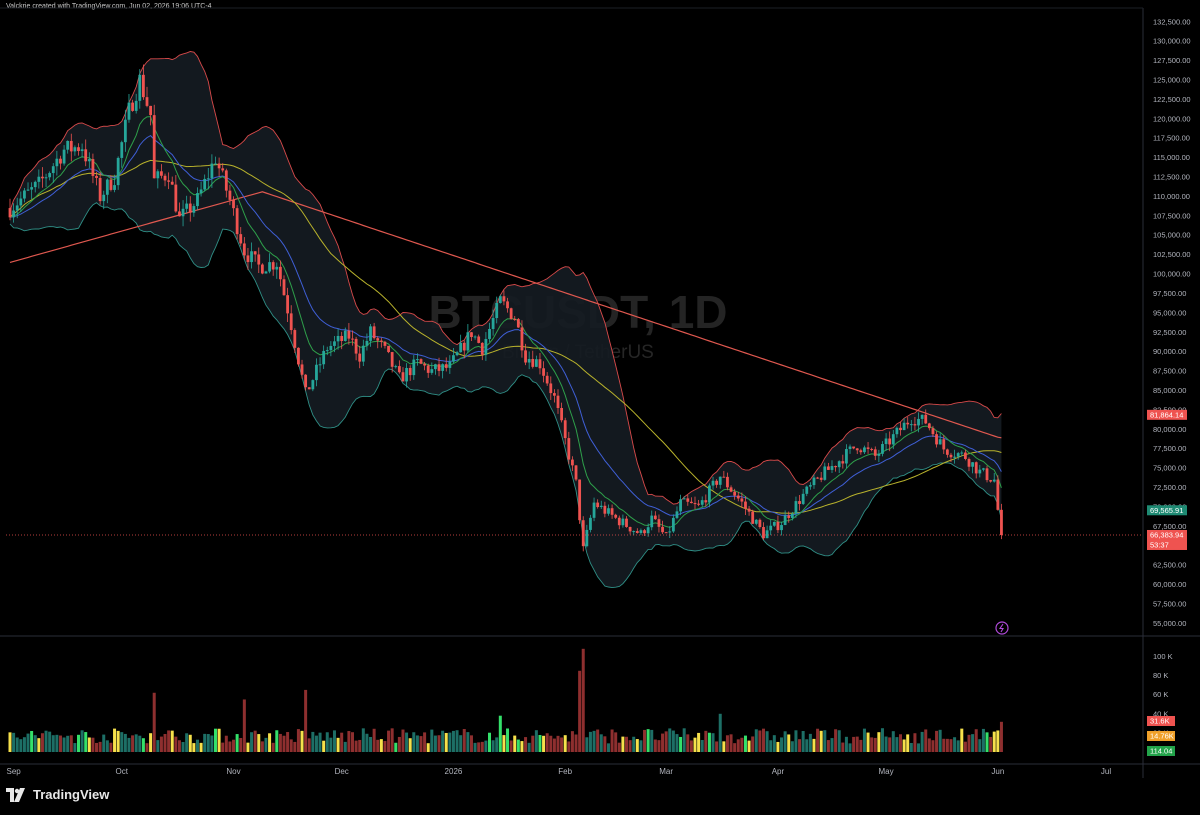 This screenshot has width=1200, height=815. What do you see at coordinates (565, 771) in the screenshot?
I see `time-tick-label: Feb` at bounding box center [565, 771].